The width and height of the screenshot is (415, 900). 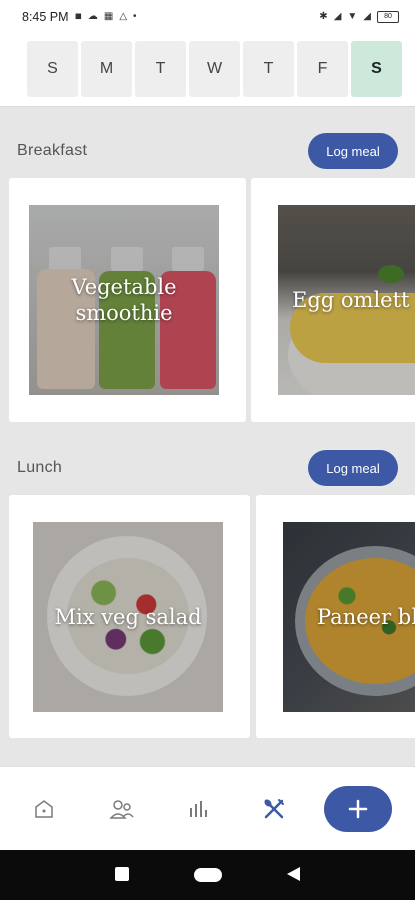 I want to click on add-meal-button, so click(x=358, y=809).